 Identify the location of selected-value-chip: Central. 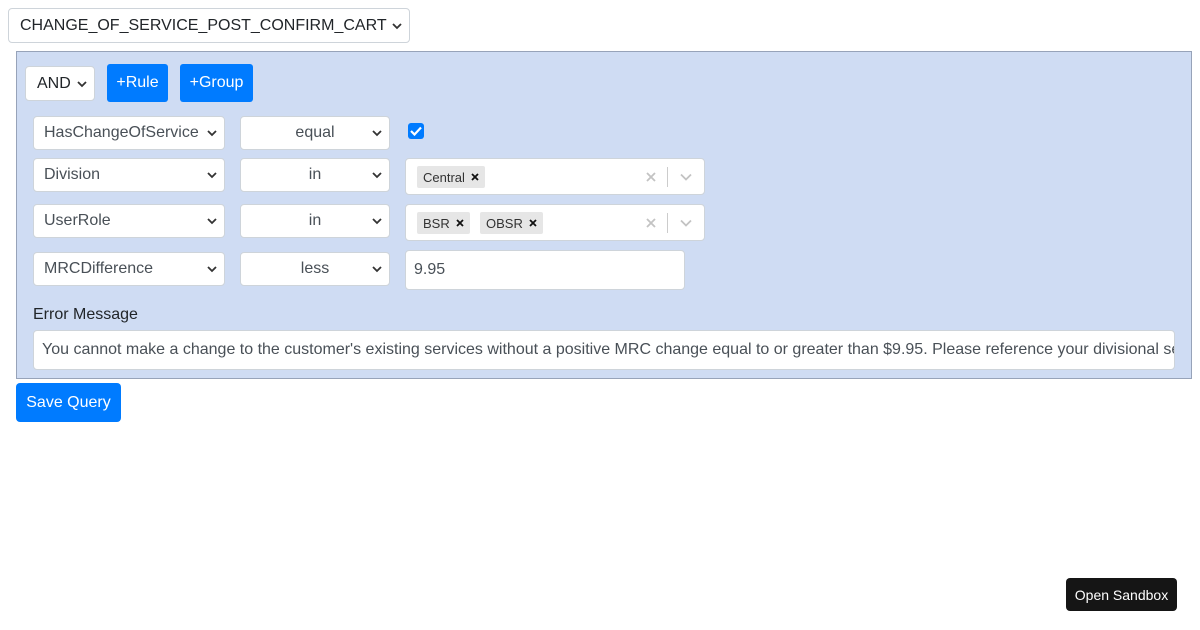
(451, 177).